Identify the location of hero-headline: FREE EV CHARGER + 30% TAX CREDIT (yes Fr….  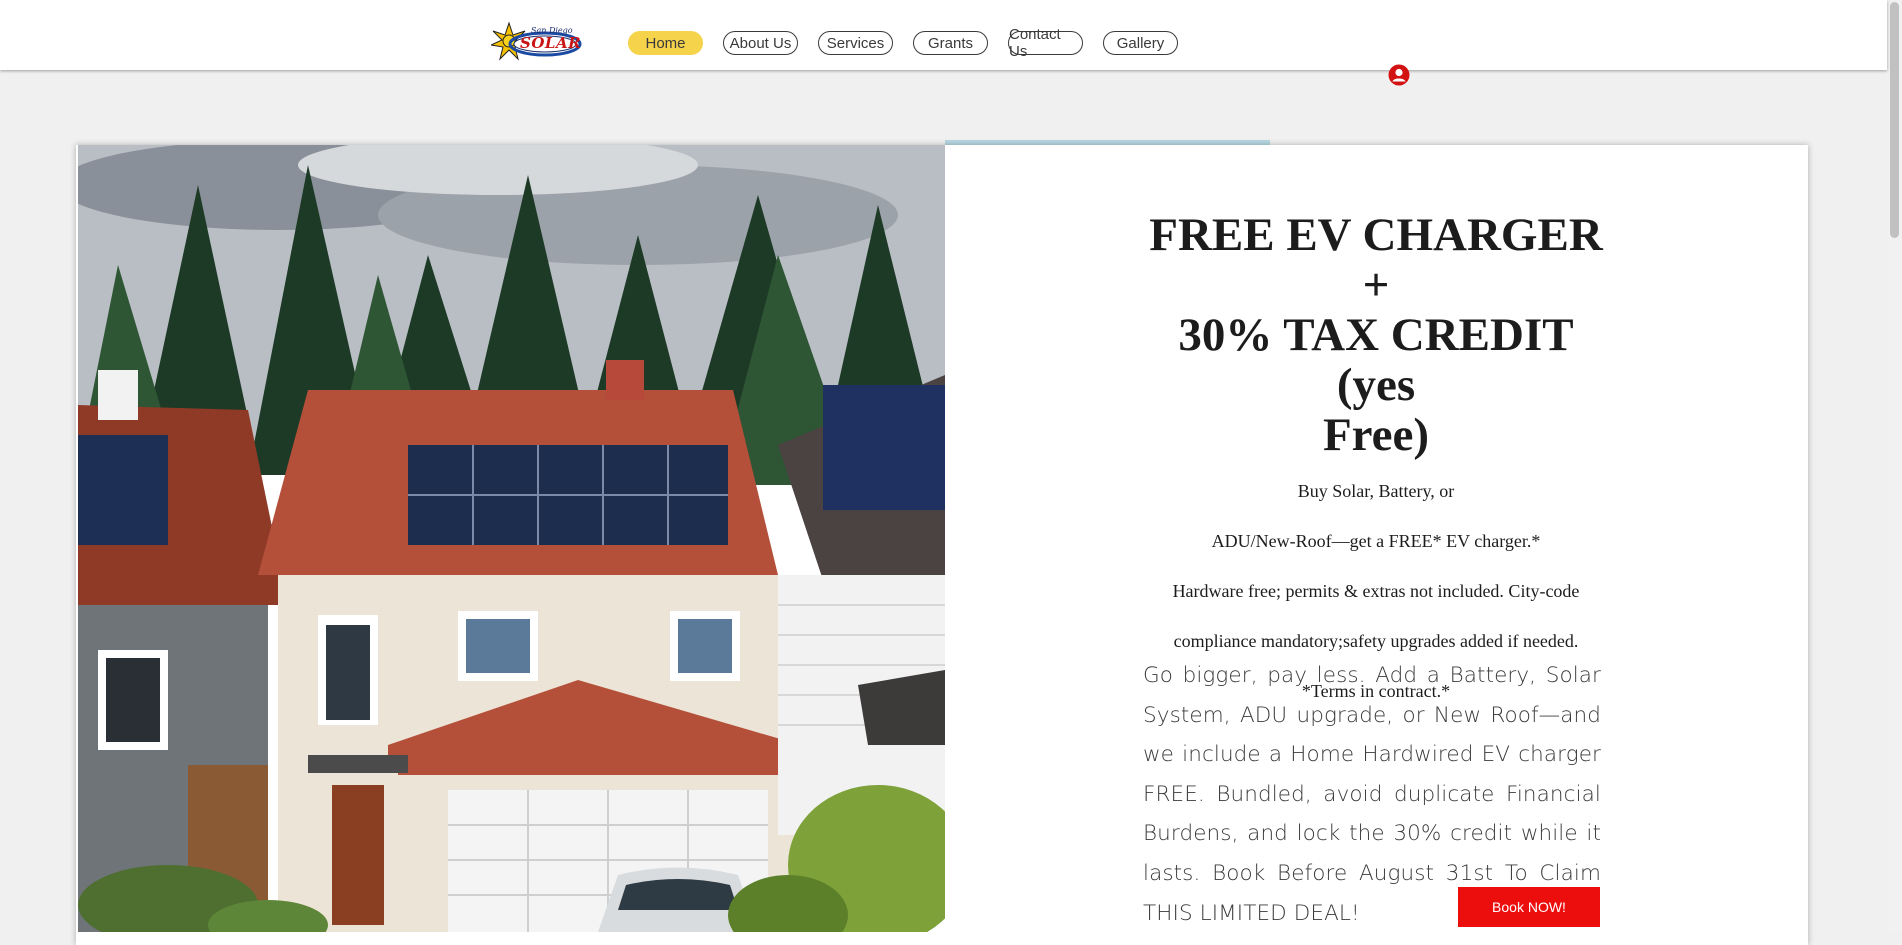
(1376, 335).